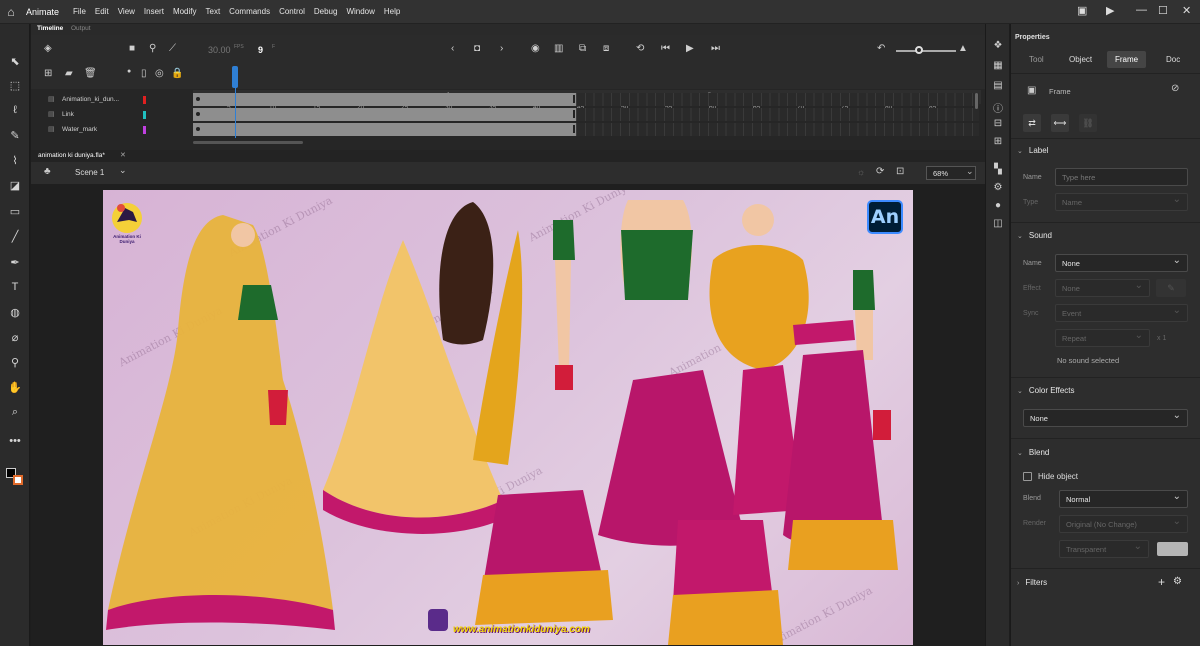  Describe the element at coordinates (89, 172) in the screenshot. I see `scene-name: Scene 1` at that location.